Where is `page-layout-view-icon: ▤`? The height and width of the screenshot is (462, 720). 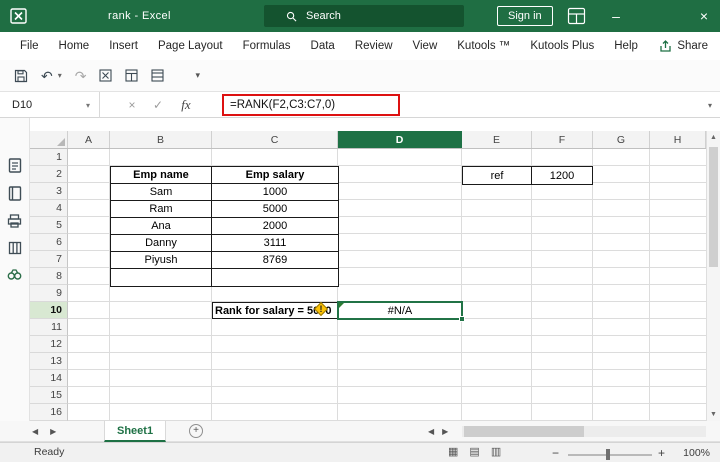
page-layout-view-icon: ▤ is located at coordinates (474, 451).